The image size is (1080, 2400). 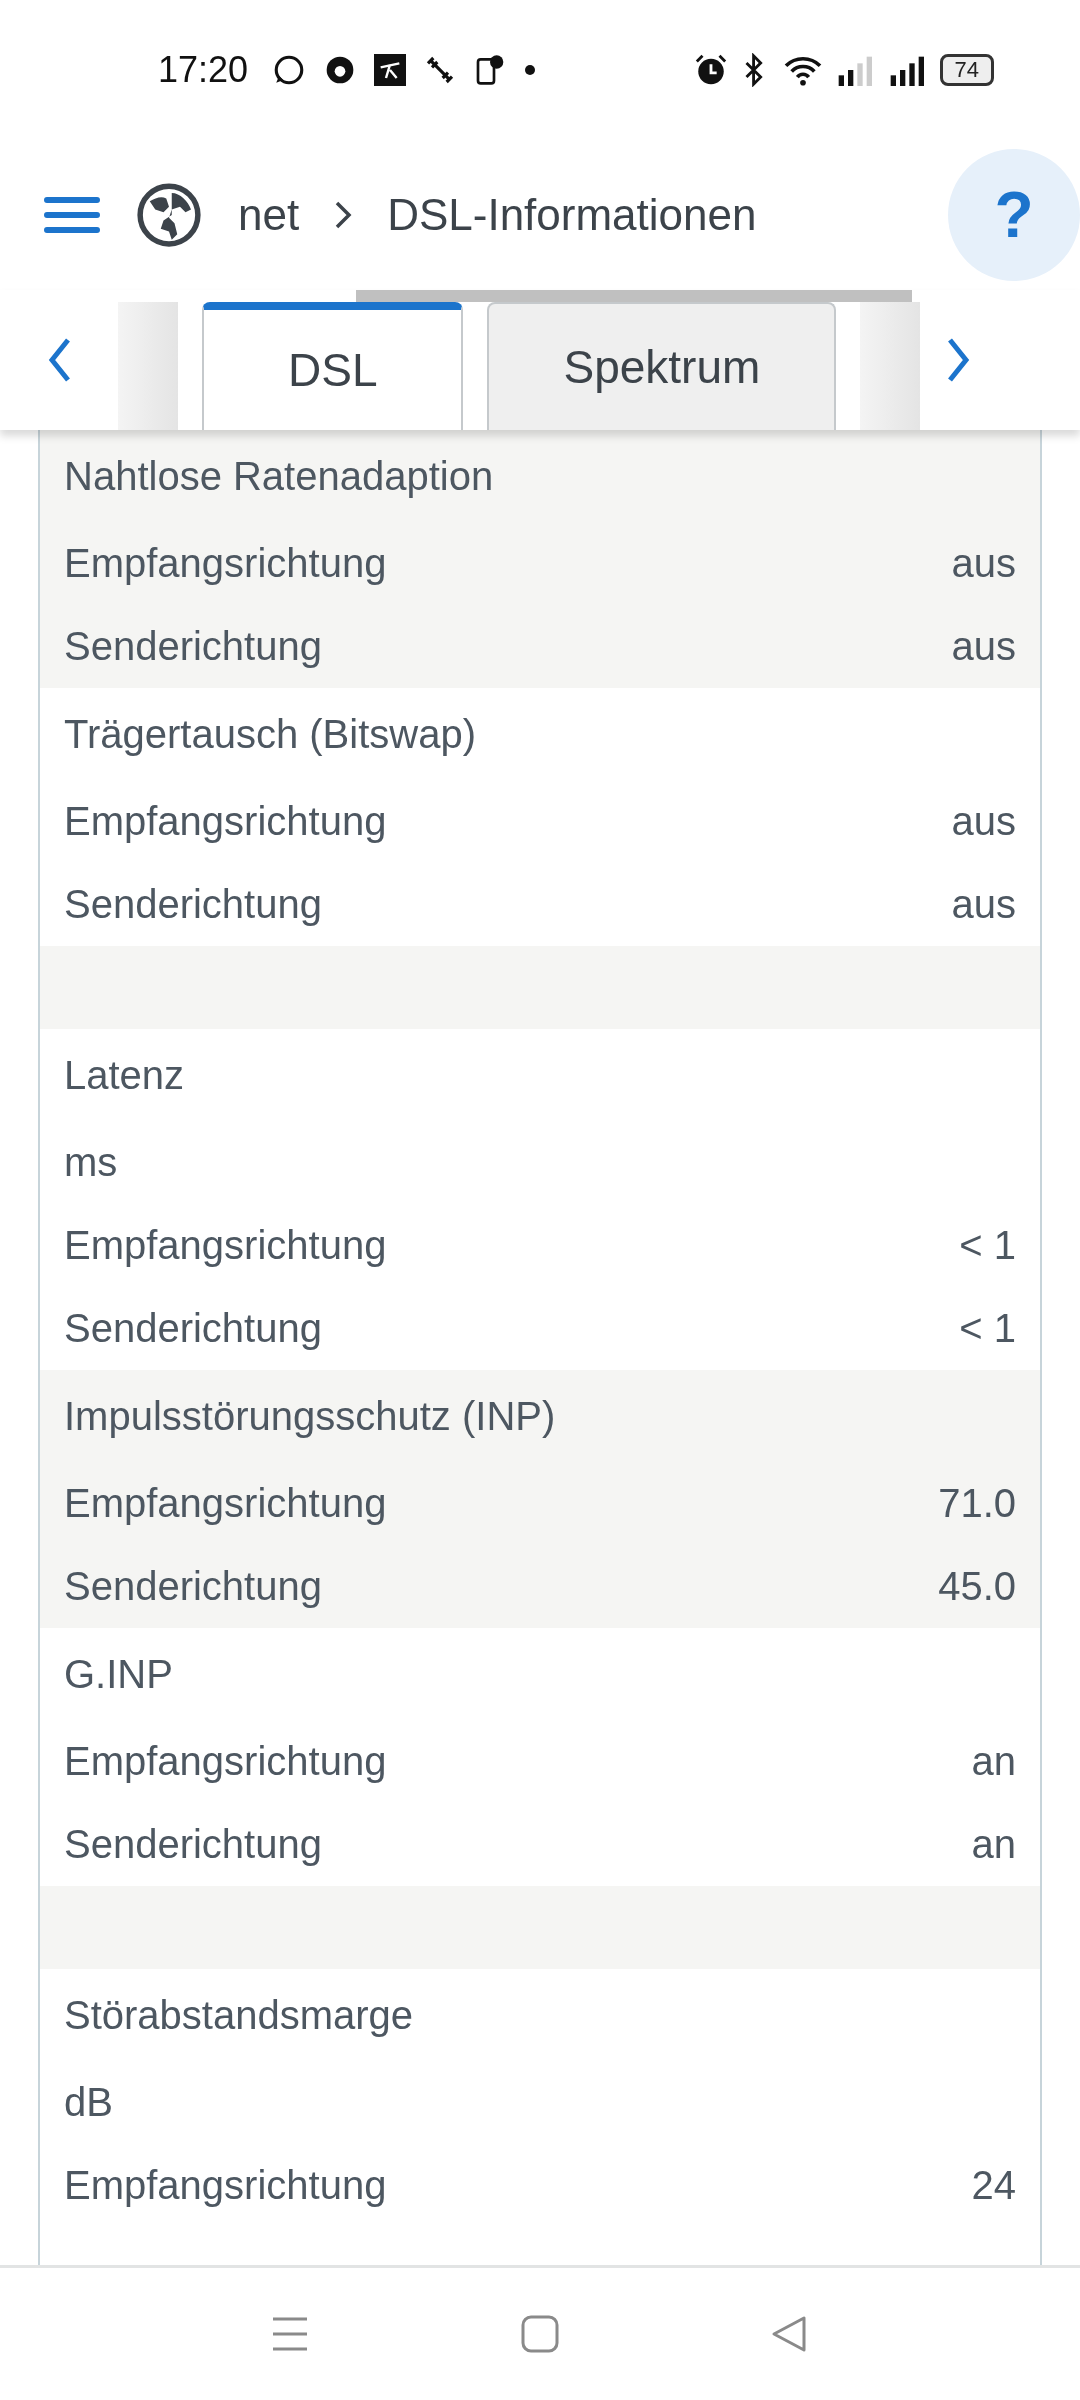 I want to click on section-title: G.INP, so click(x=119, y=1674).